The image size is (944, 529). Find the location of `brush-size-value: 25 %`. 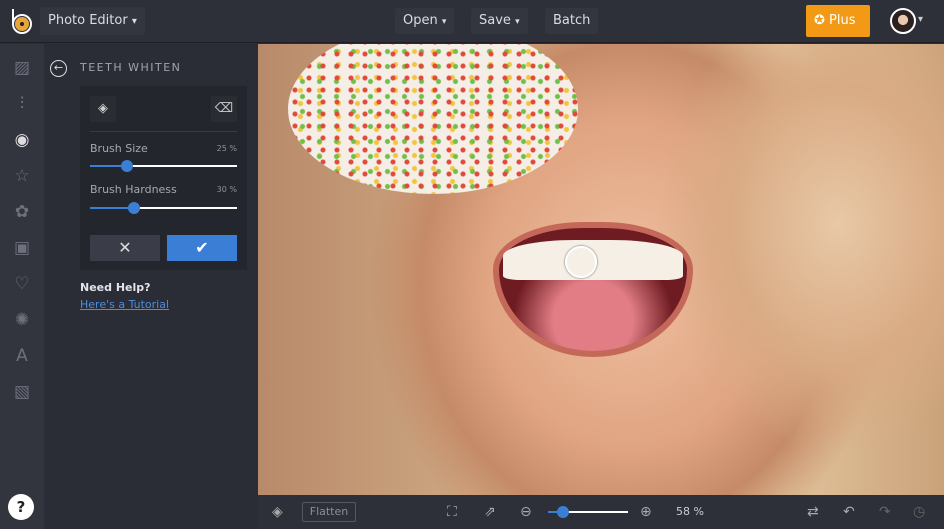

brush-size-value: 25 % is located at coordinates (226, 148).